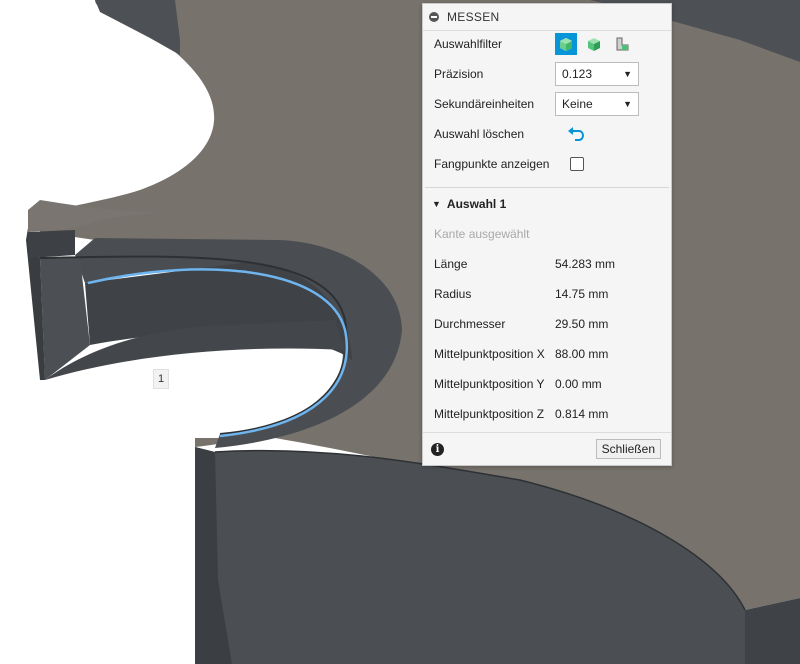 The image size is (800, 664). What do you see at coordinates (489, 414) in the screenshot?
I see `measurement-label: Mittelpunktposition Z` at bounding box center [489, 414].